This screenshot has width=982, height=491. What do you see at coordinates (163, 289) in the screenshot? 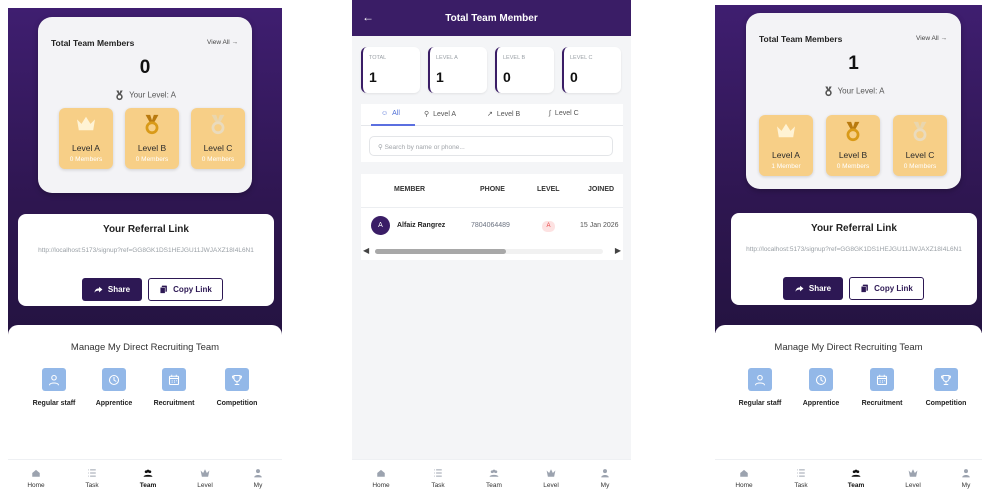
I see `copy-icon` at bounding box center [163, 289].